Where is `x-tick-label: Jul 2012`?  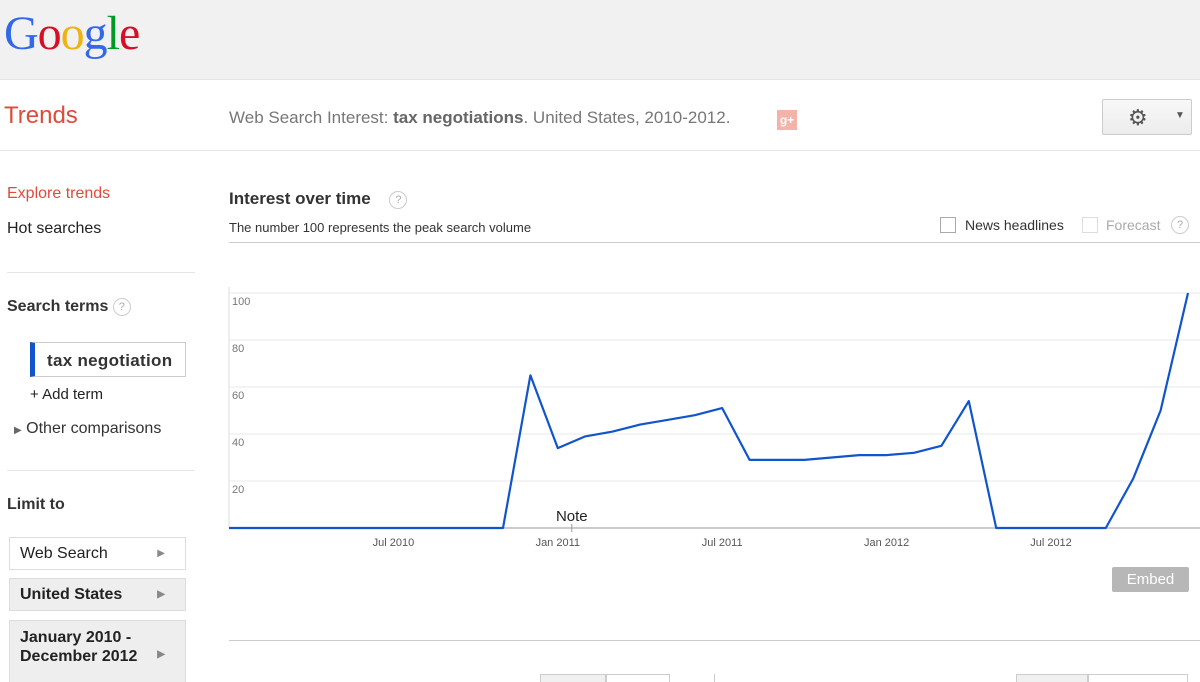 x-tick-label: Jul 2012 is located at coordinates (1051, 543).